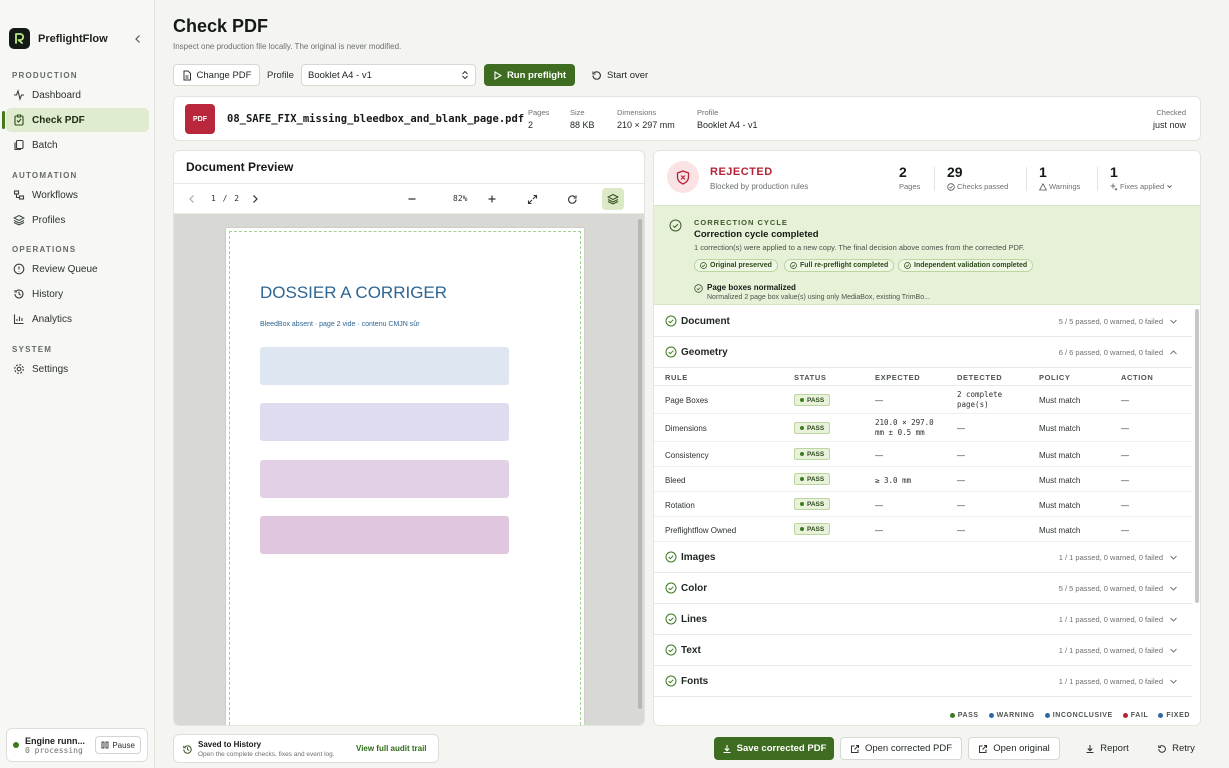 The width and height of the screenshot is (1229, 768). I want to click on preview-title: Document Preview, so click(240, 167).